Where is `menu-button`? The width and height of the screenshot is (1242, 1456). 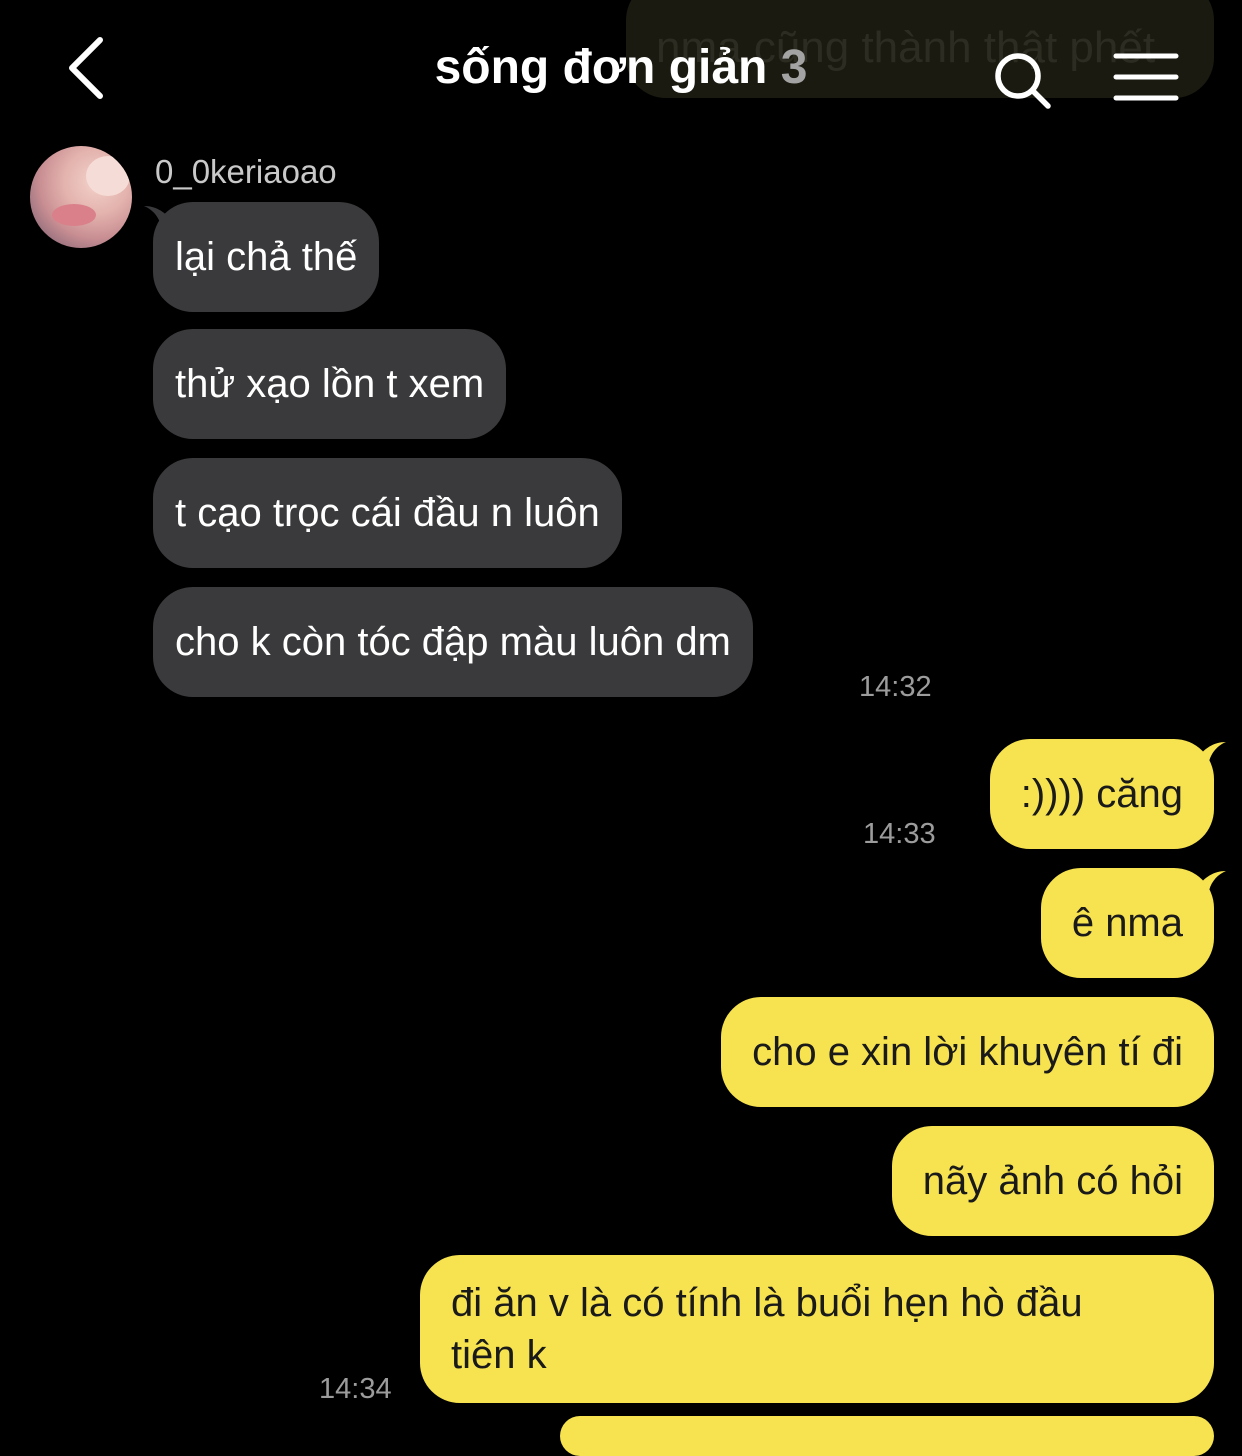 menu-button is located at coordinates (1146, 77).